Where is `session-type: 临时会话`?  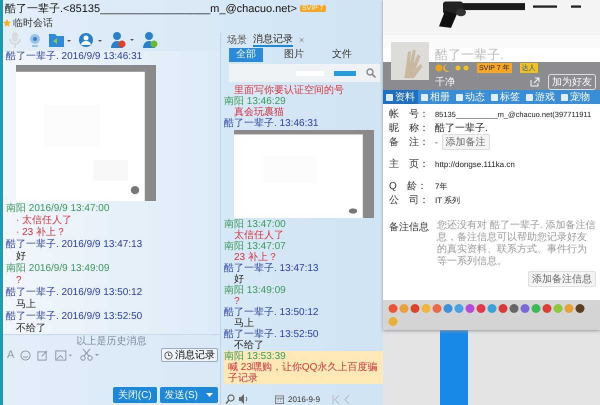
session-type: 临时会话 is located at coordinates (33, 23).